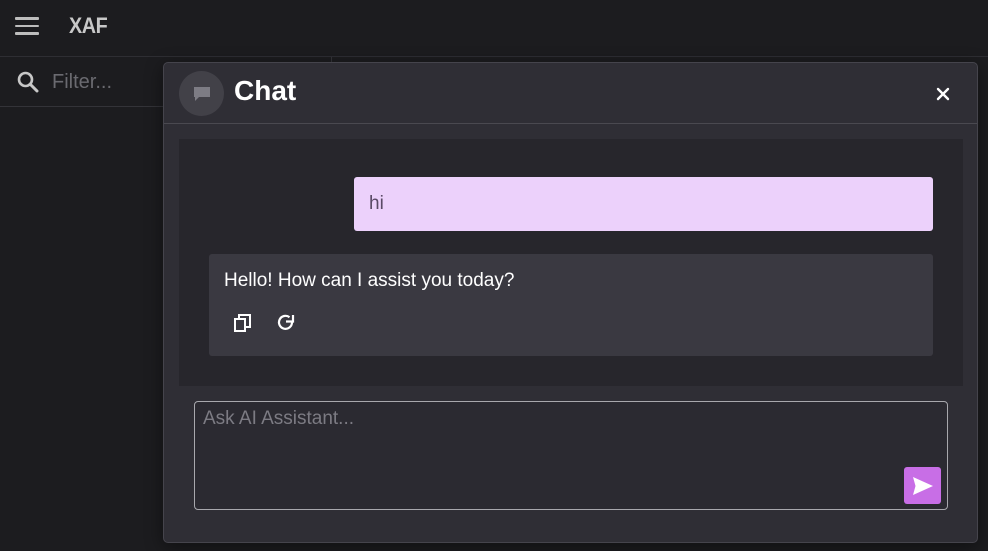 This screenshot has width=988, height=551. What do you see at coordinates (286, 323) in the screenshot?
I see `refresh-icon` at bounding box center [286, 323].